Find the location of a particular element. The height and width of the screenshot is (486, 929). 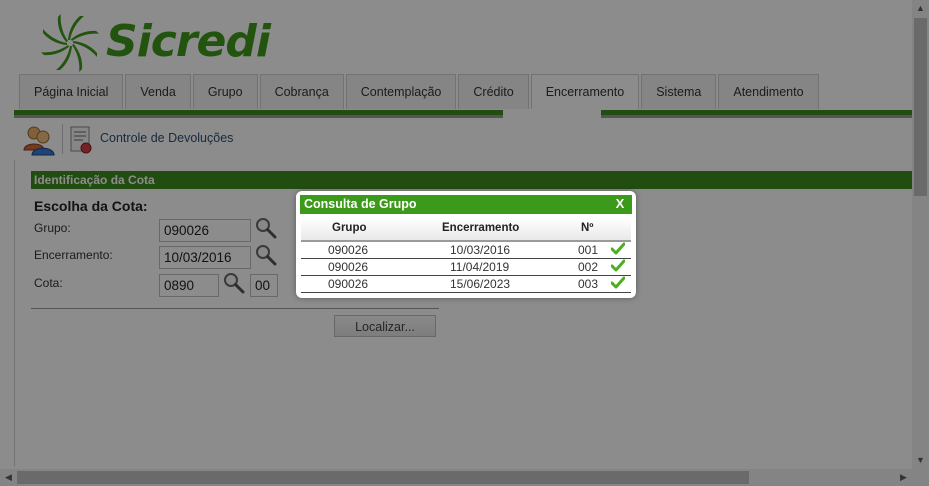

row-2-numero: 002 is located at coordinates (588, 267).